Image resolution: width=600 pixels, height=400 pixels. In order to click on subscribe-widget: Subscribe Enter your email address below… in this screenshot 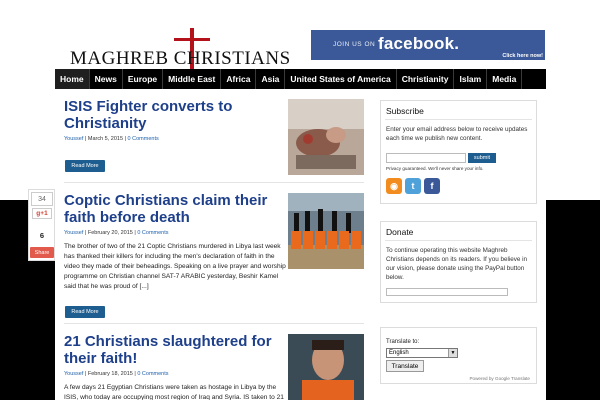, I will do `click(458, 152)`.